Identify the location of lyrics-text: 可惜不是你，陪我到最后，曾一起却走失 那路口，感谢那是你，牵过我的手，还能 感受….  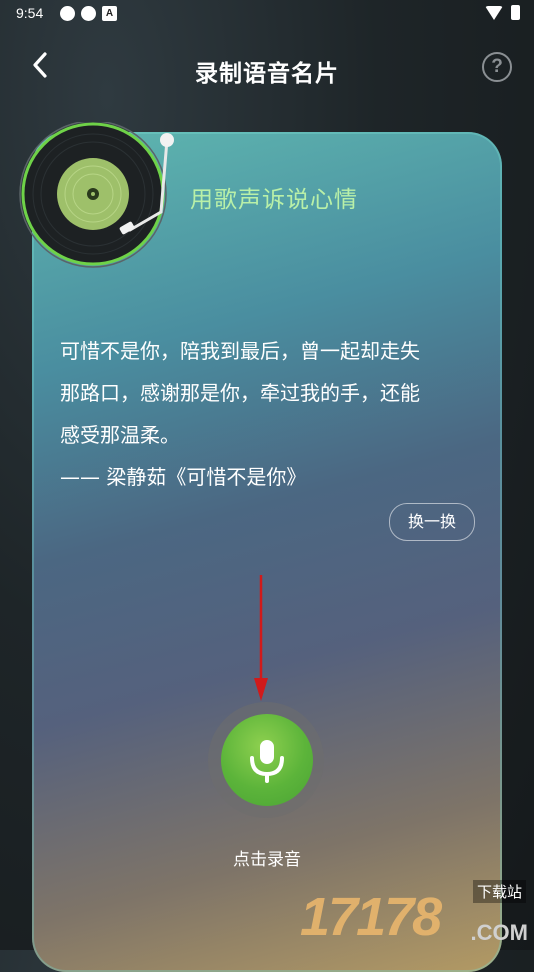
(275, 414).